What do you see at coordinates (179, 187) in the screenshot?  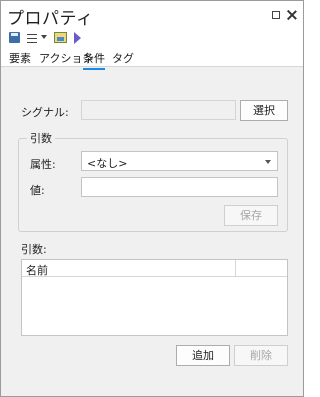 I see `value-field` at bounding box center [179, 187].